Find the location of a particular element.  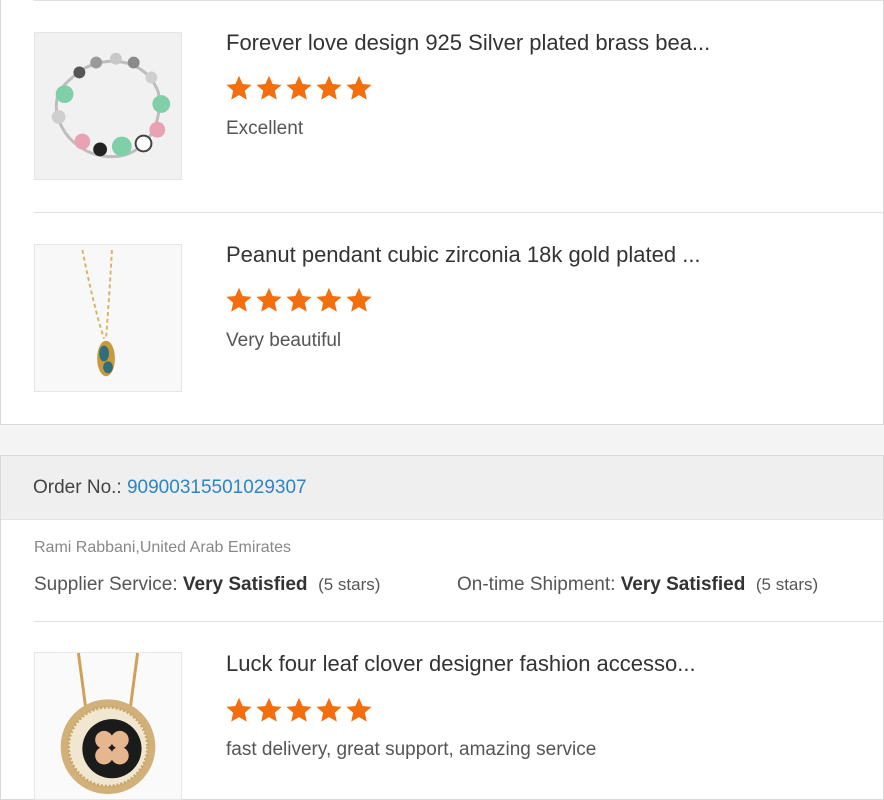

shipment-stars: (5 stars) is located at coordinates (787, 584).